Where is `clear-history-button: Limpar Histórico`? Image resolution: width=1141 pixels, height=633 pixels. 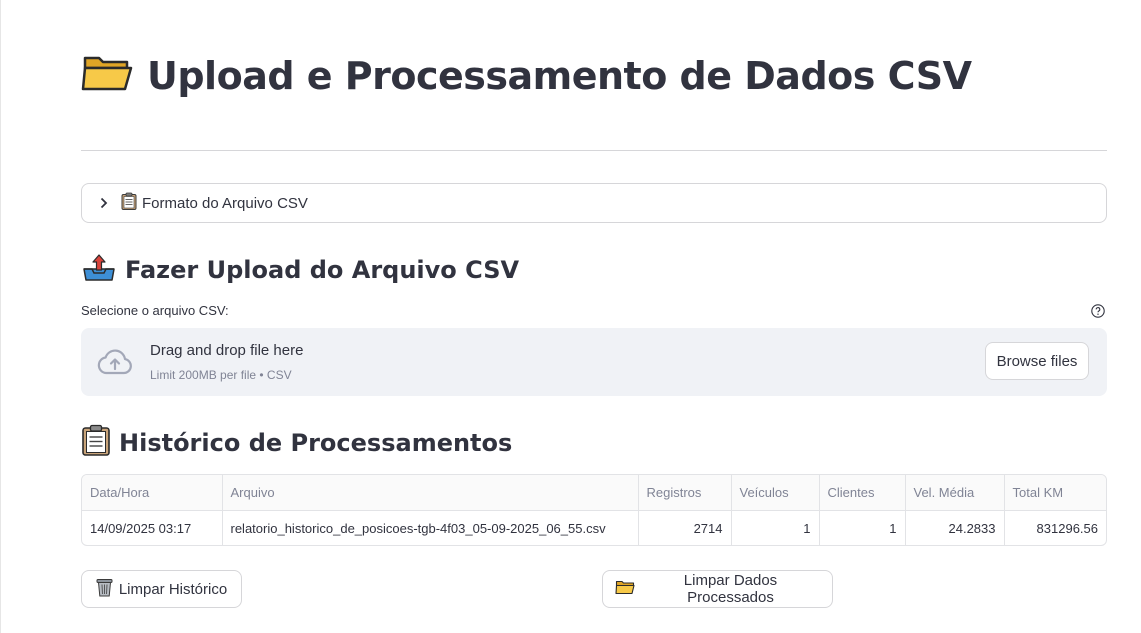
clear-history-button: Limpar Histórico is located at coordinates (161, 589).